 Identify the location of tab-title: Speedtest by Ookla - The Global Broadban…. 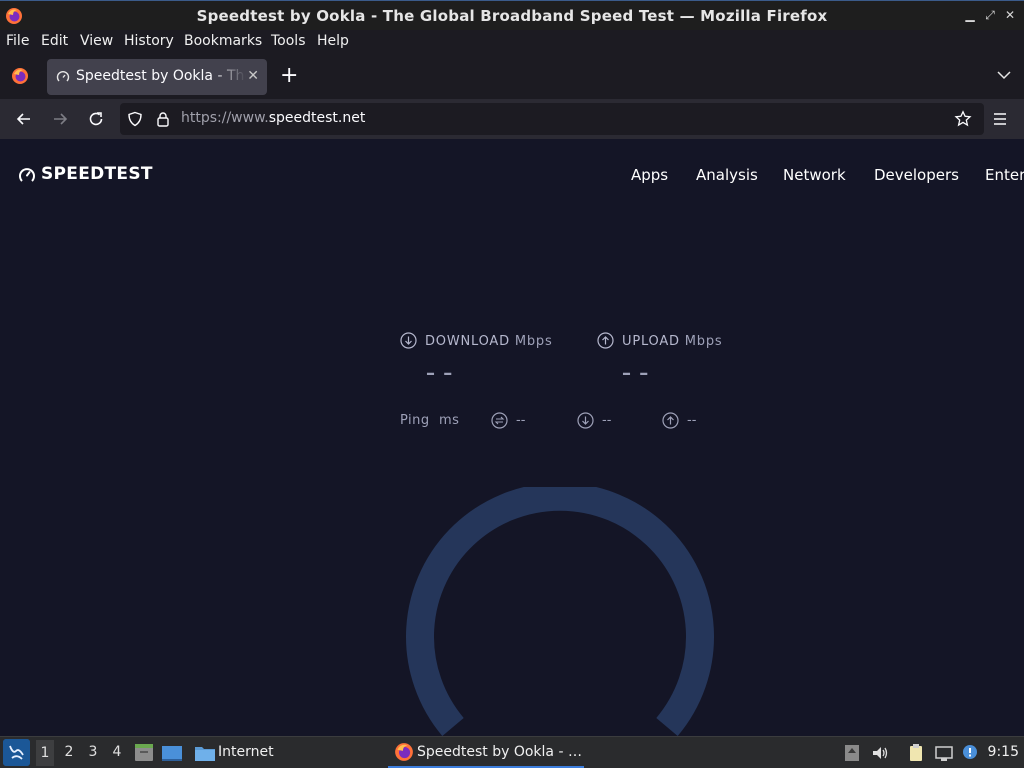
(161, 76).